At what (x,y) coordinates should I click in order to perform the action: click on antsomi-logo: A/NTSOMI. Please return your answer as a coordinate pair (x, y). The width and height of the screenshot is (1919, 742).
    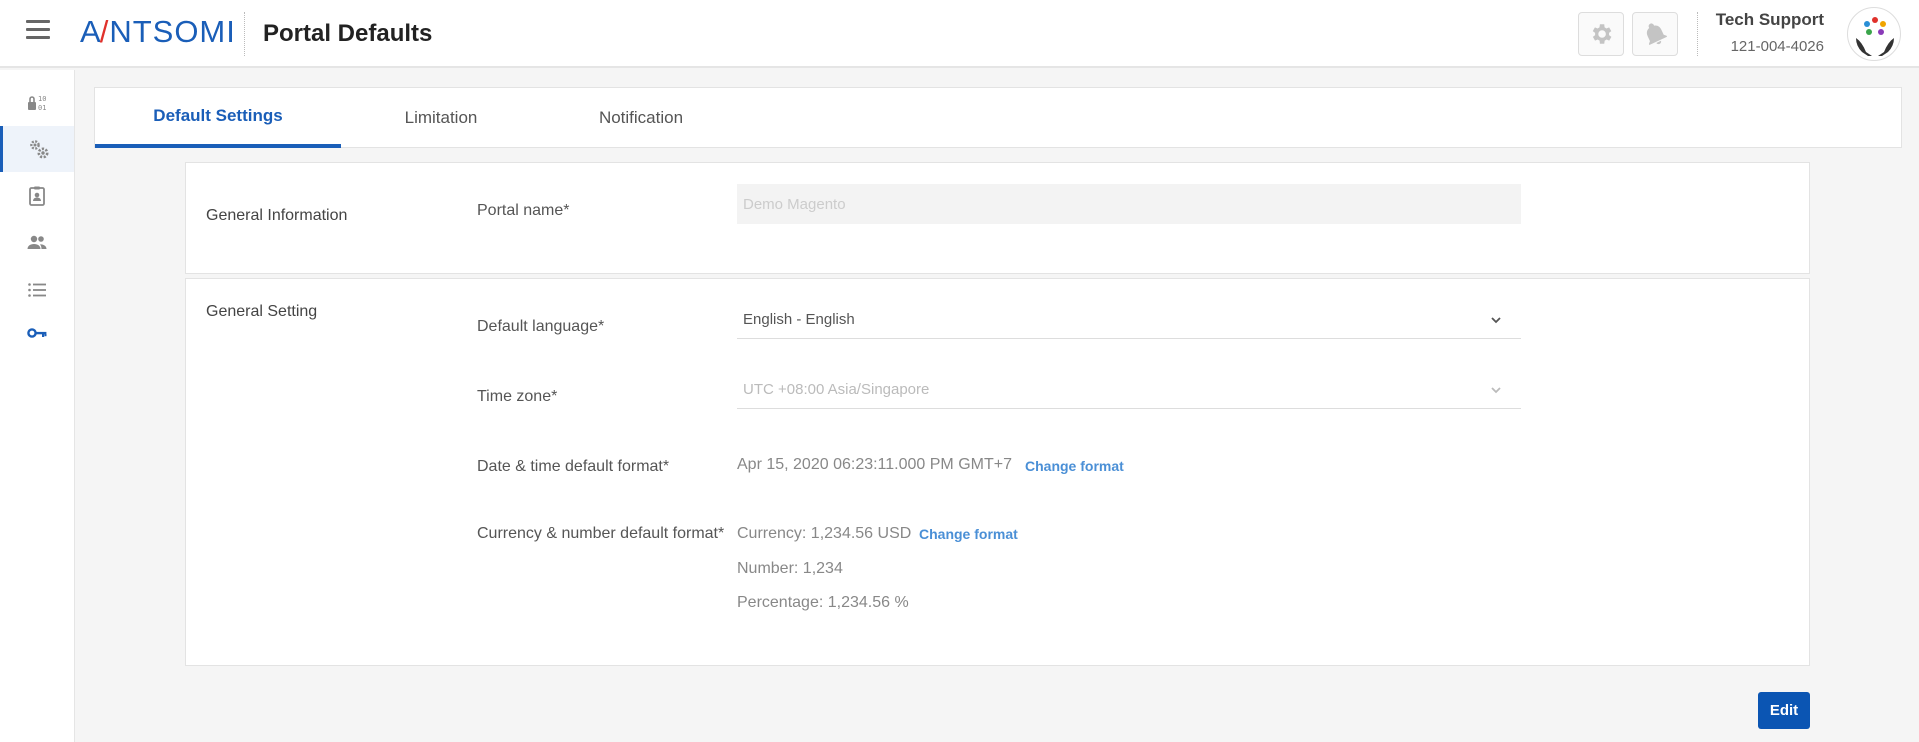
    Looking at the image, I should click on (158, 32).